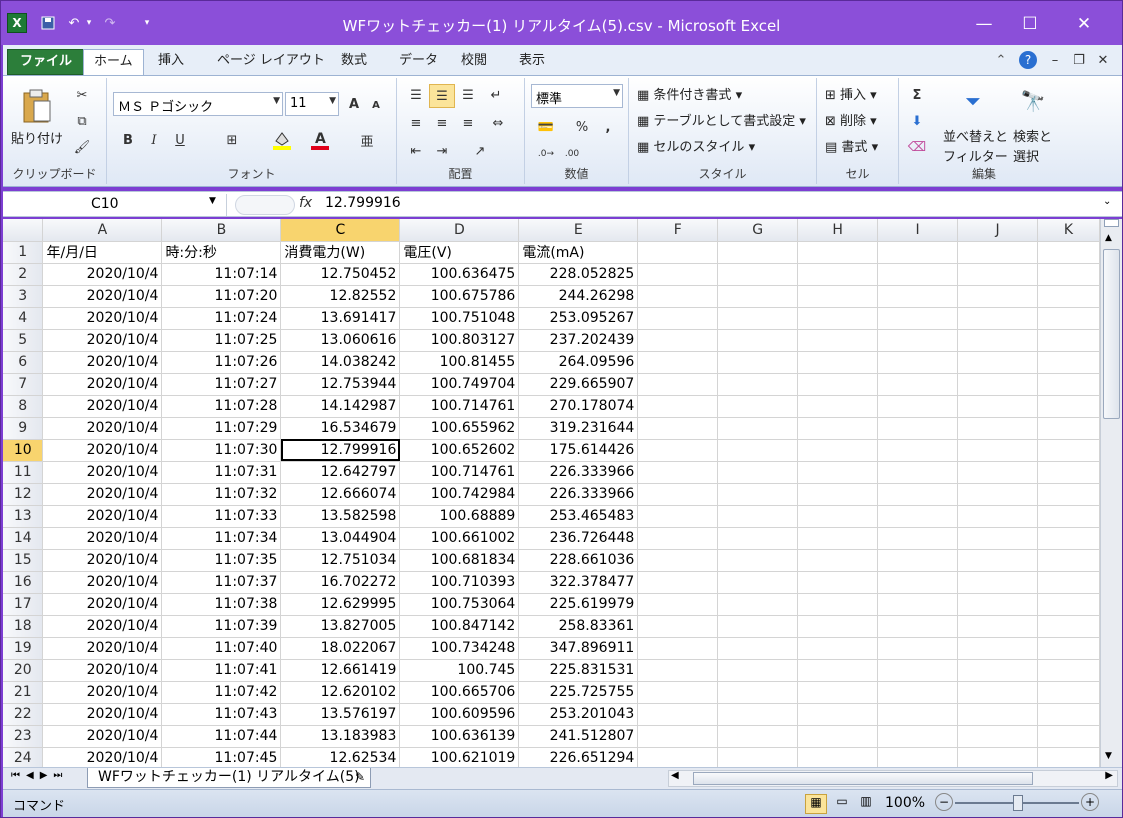 This screenshot has height=818, width=1123. Describe the element at coordinates (418, 62) in the screenshot. I see `tab-data: データ` at that location.